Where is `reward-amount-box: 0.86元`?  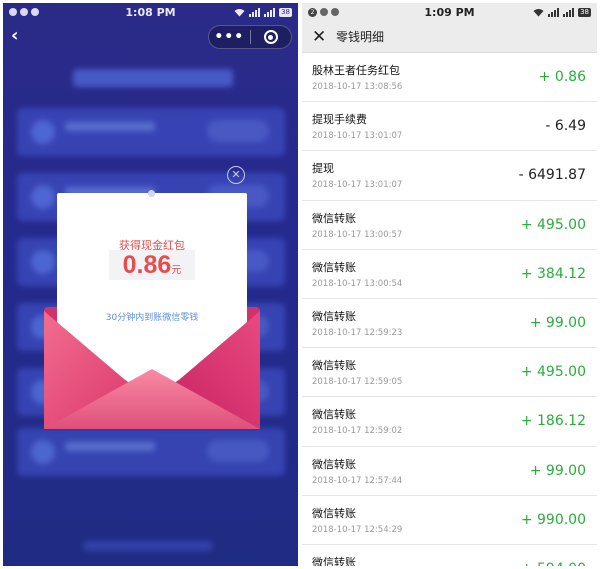 reward-amount-box: 0.86元 is located at coordinates (152, 265).